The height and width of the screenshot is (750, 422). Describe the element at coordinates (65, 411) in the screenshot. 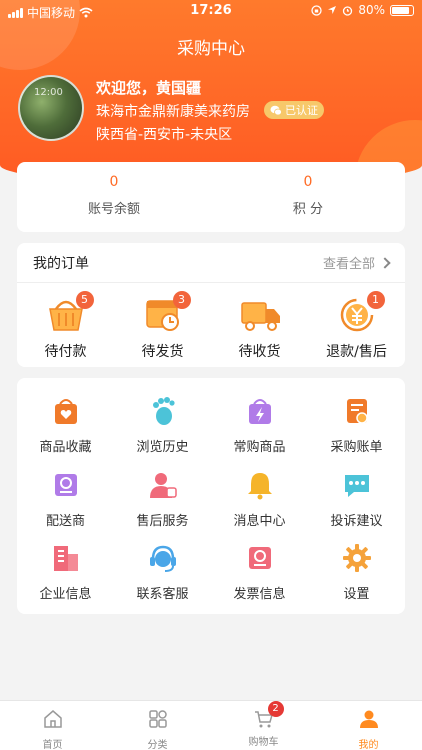

I see `favorite-bag-icon` at that location.